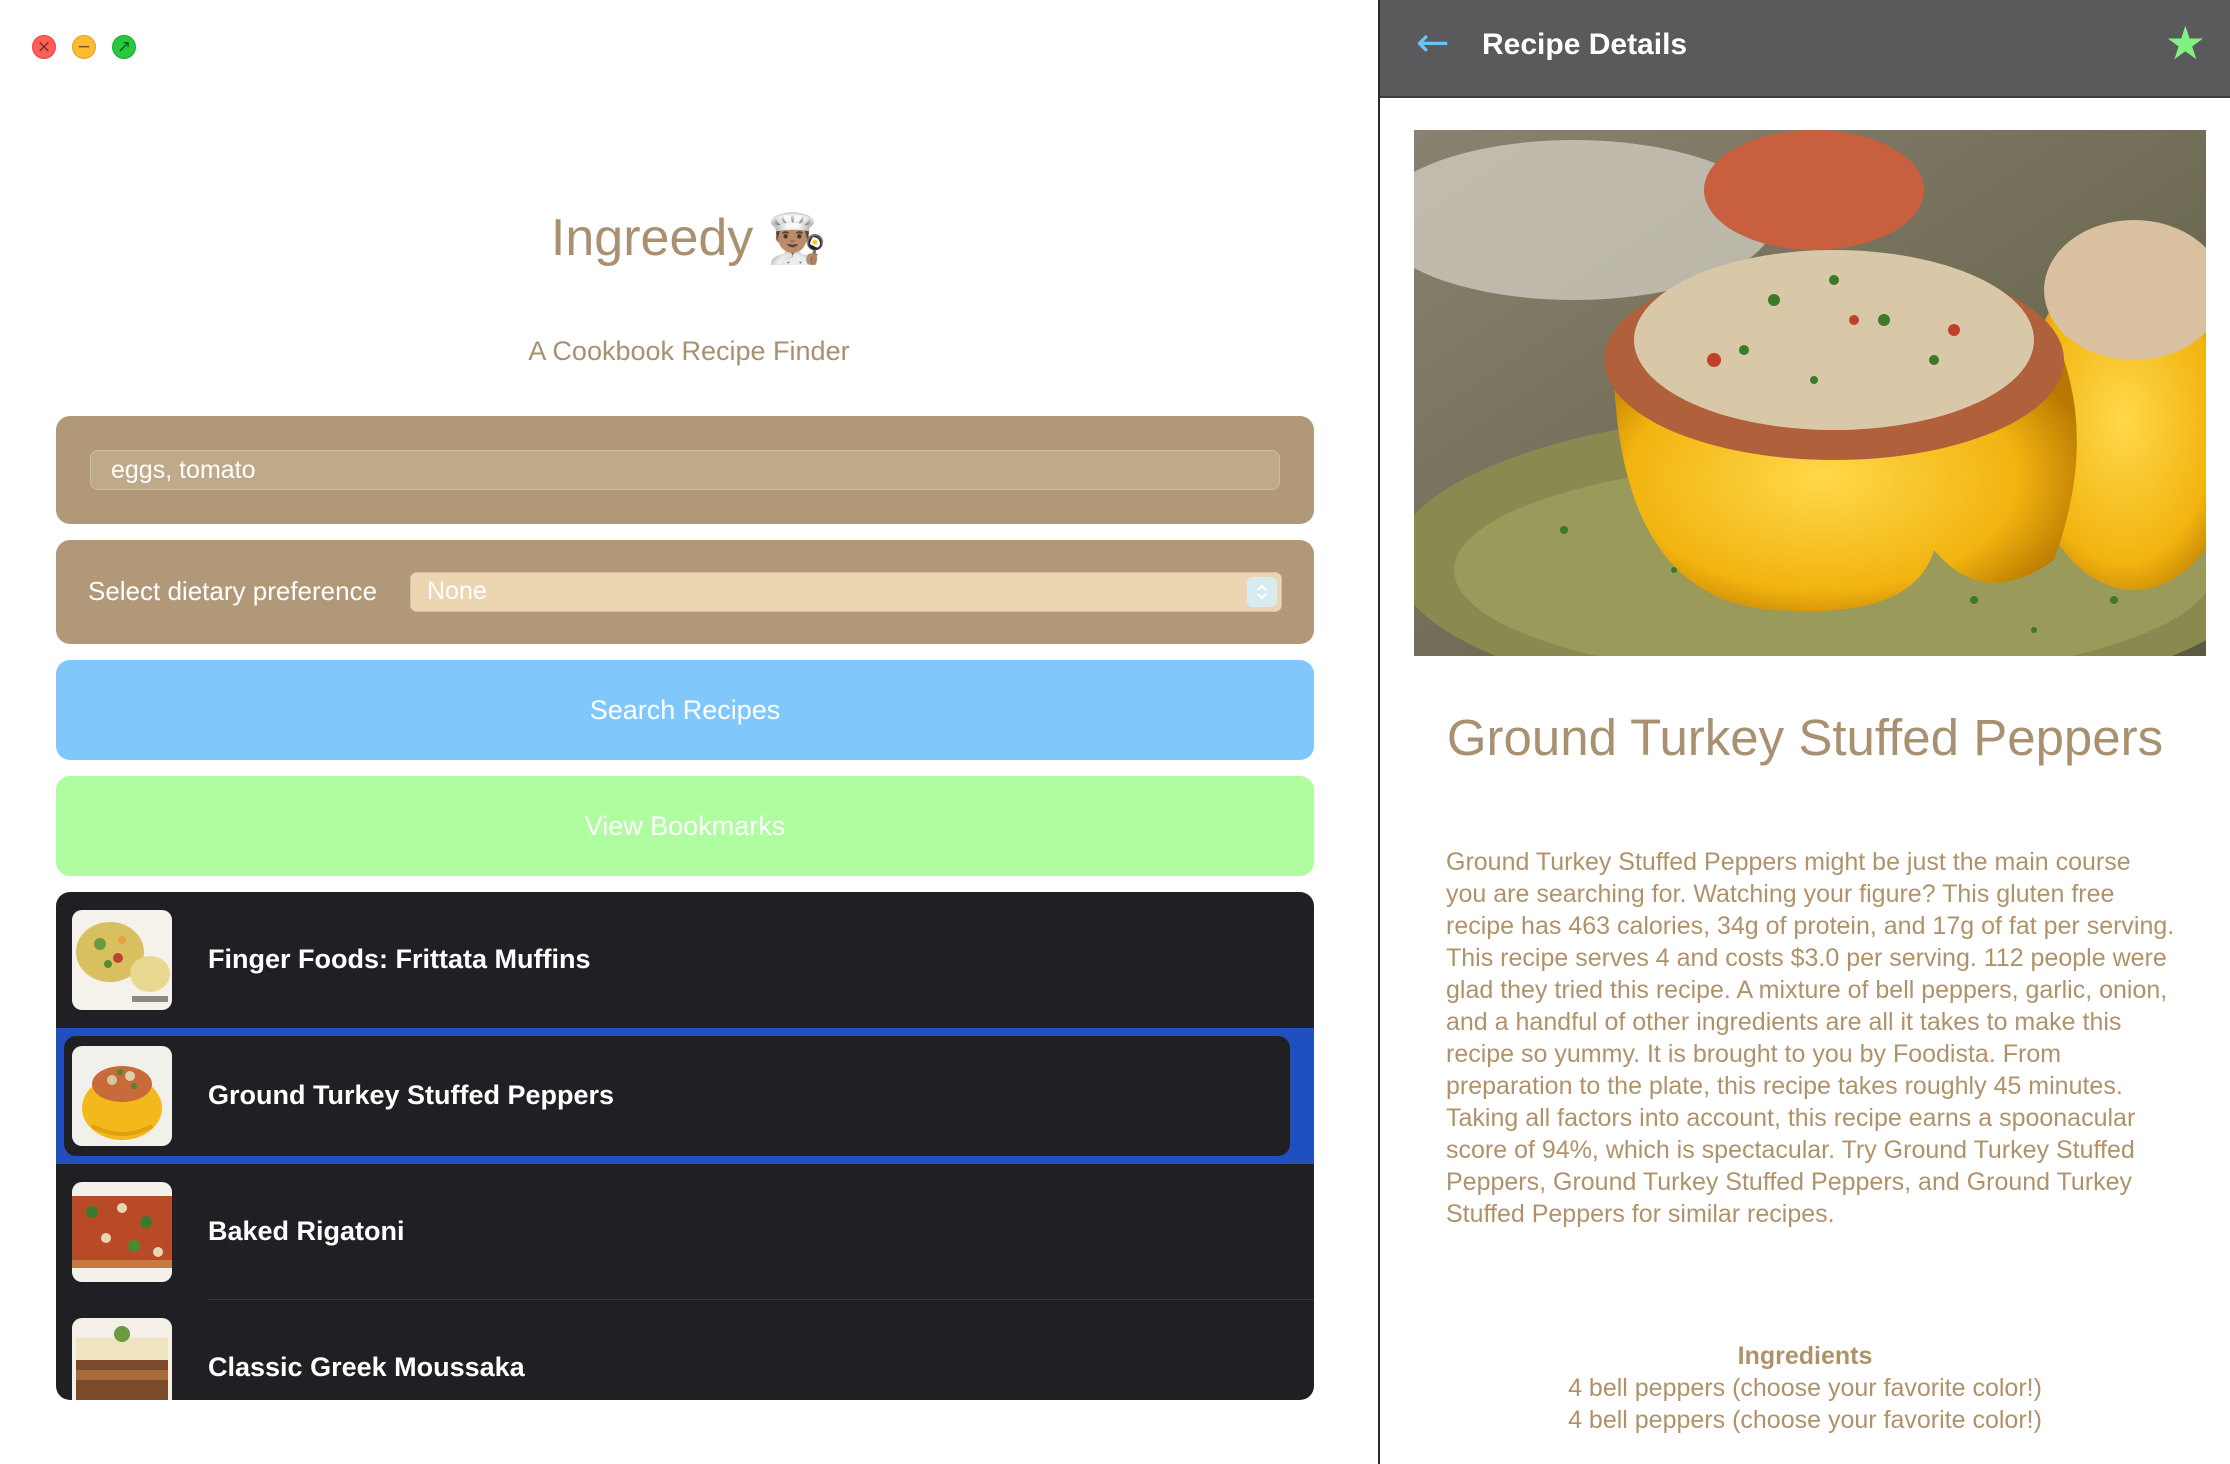 The width and height of the screenshot is (2230, 1464). What do you see at coordinates (685, 1232) in the screenshot?
I see `recipe-list-item: Baked Rigatoni` at bounding box center [685, 1232].